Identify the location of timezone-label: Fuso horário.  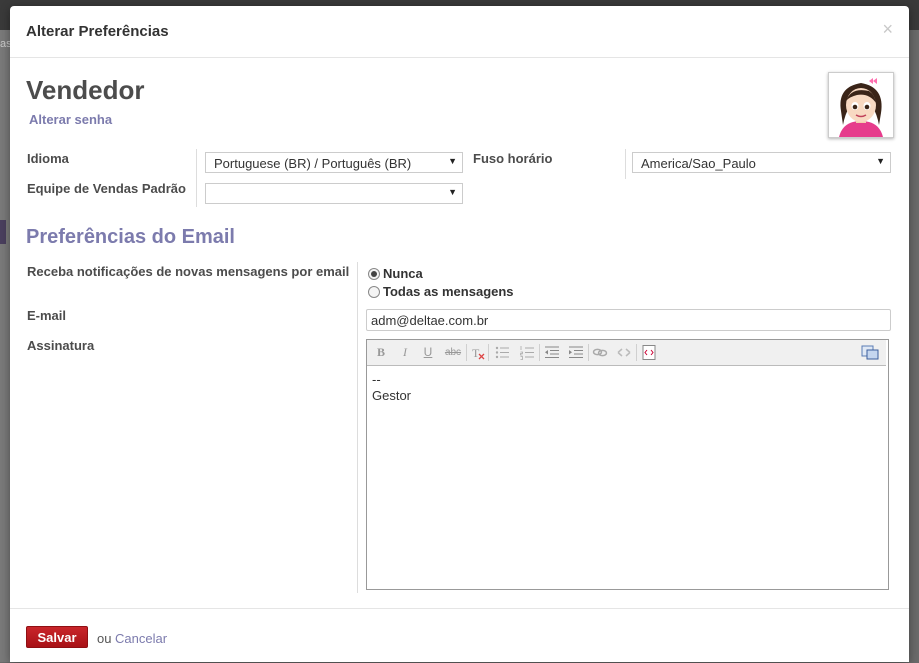
(513, 158).